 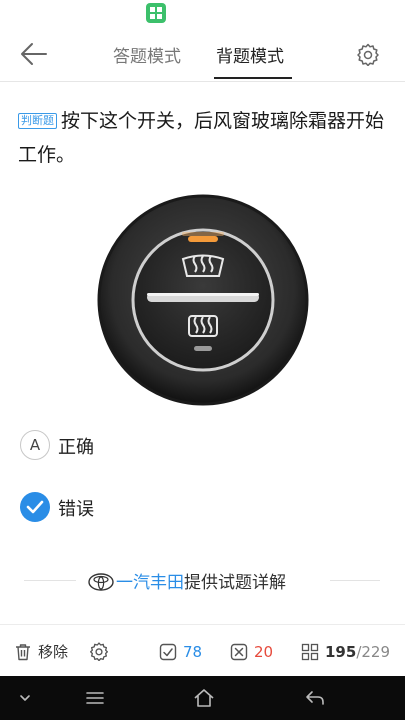 What do you see at coordinates (35, 507) in the screenshot?
I see `selected-check-icon` at bounding box center [35, 507].